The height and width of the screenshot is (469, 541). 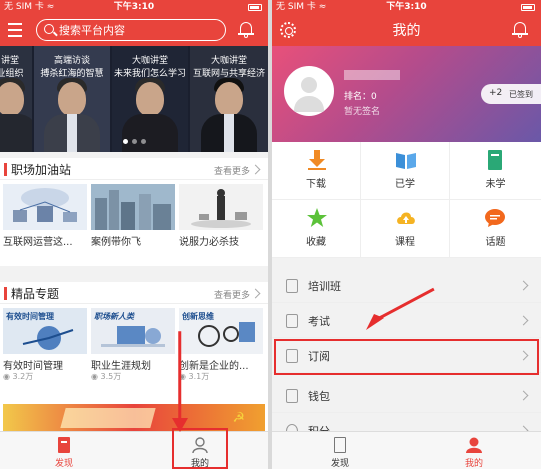 I want to click on search-icon, so click(x=49, y=29).